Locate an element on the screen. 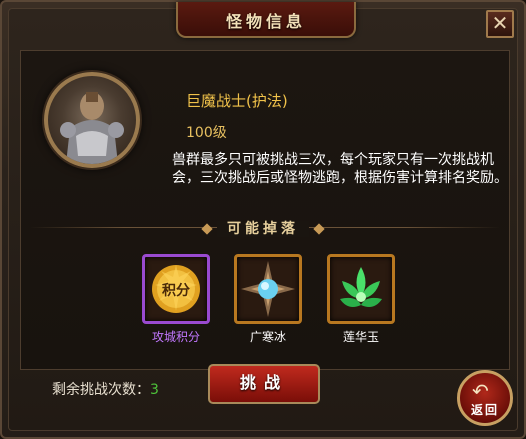 The height and width of the screenshot is (439, 526). drop-item-points: 积分 is located at coordinates (176, 289).